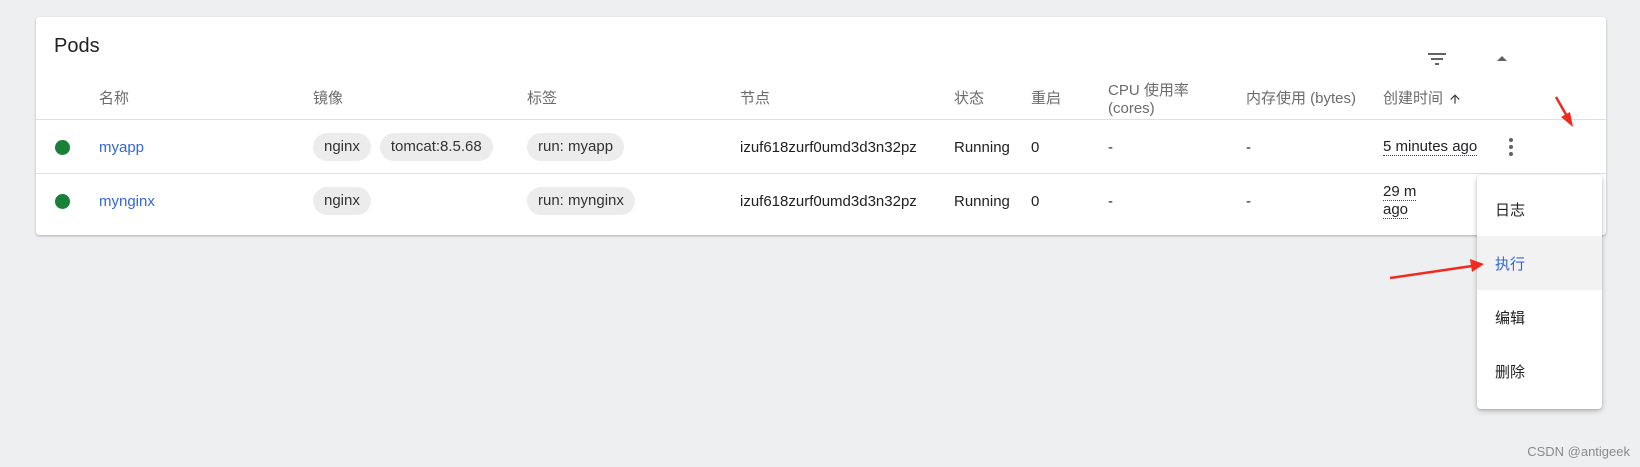 This screenshot has height=467, width=1640. Describe the element at coordinates (1502, 59) in the screenshot. I see `arrow-up-icon` at that location.